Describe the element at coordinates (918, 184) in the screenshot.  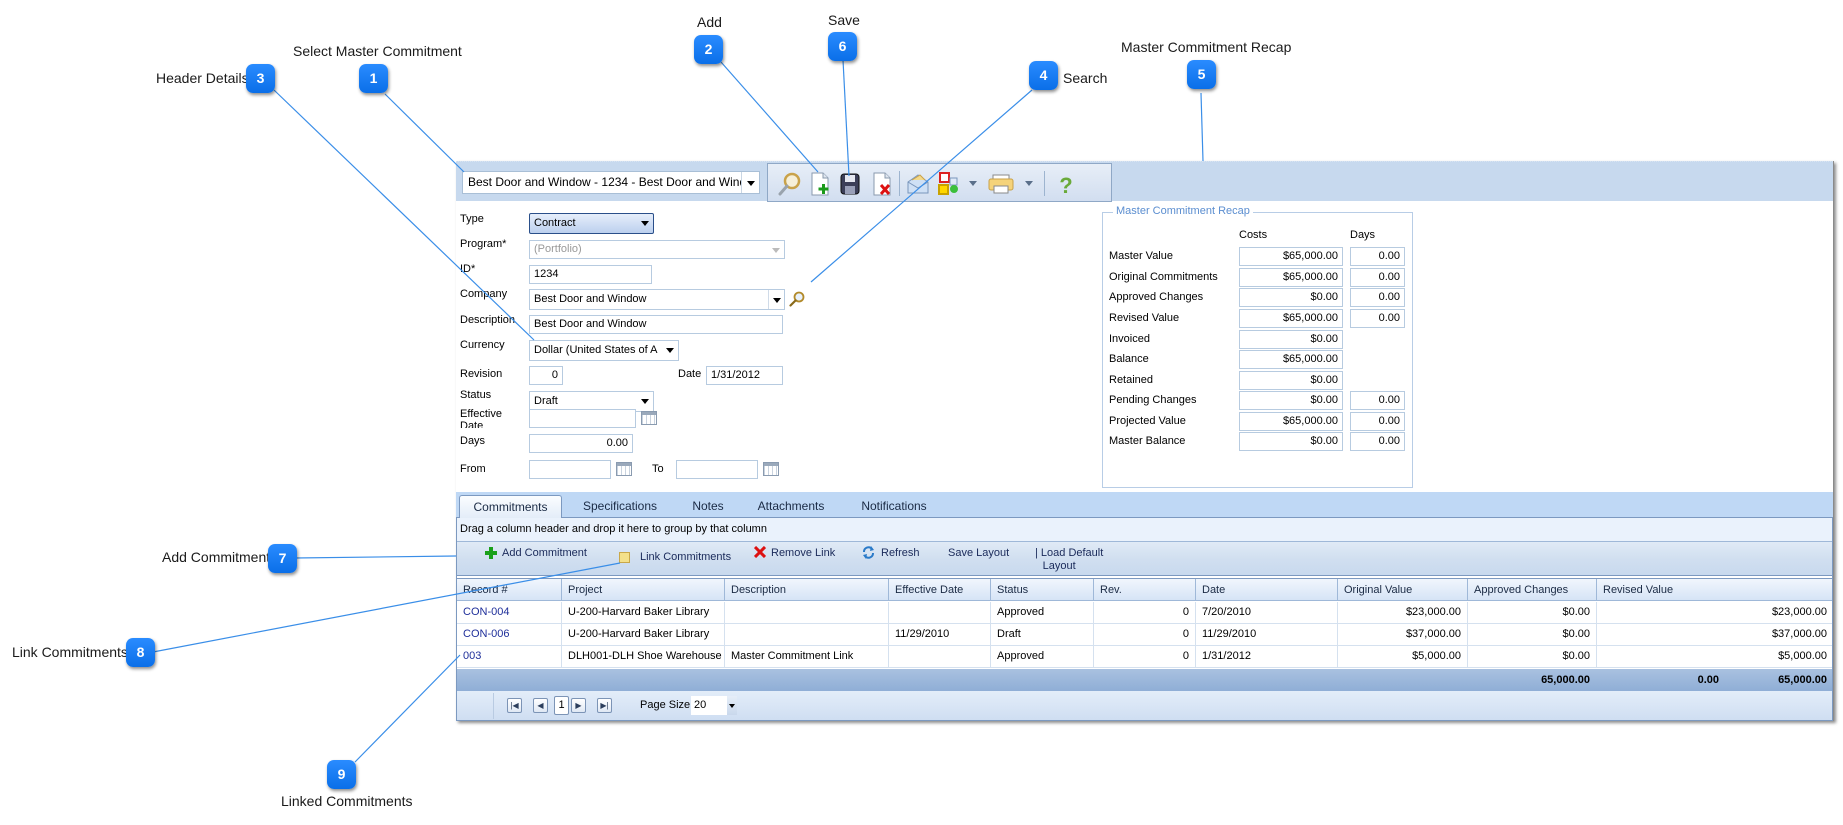
I see `email-icon` at that location.